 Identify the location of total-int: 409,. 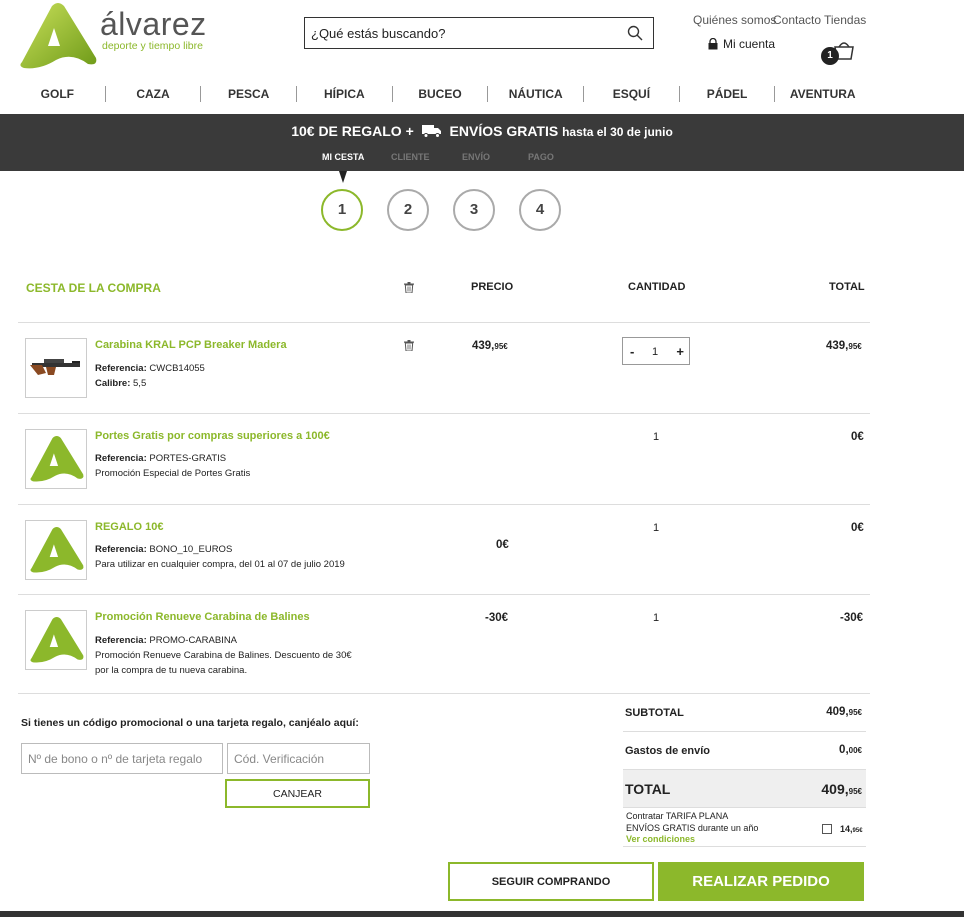
(835, 789).